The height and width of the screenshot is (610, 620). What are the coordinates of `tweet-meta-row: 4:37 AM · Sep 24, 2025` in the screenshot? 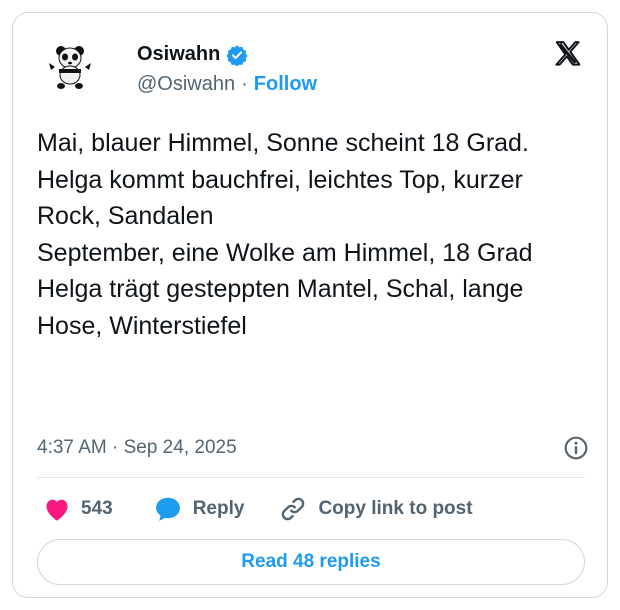 It's located at (313, 448).